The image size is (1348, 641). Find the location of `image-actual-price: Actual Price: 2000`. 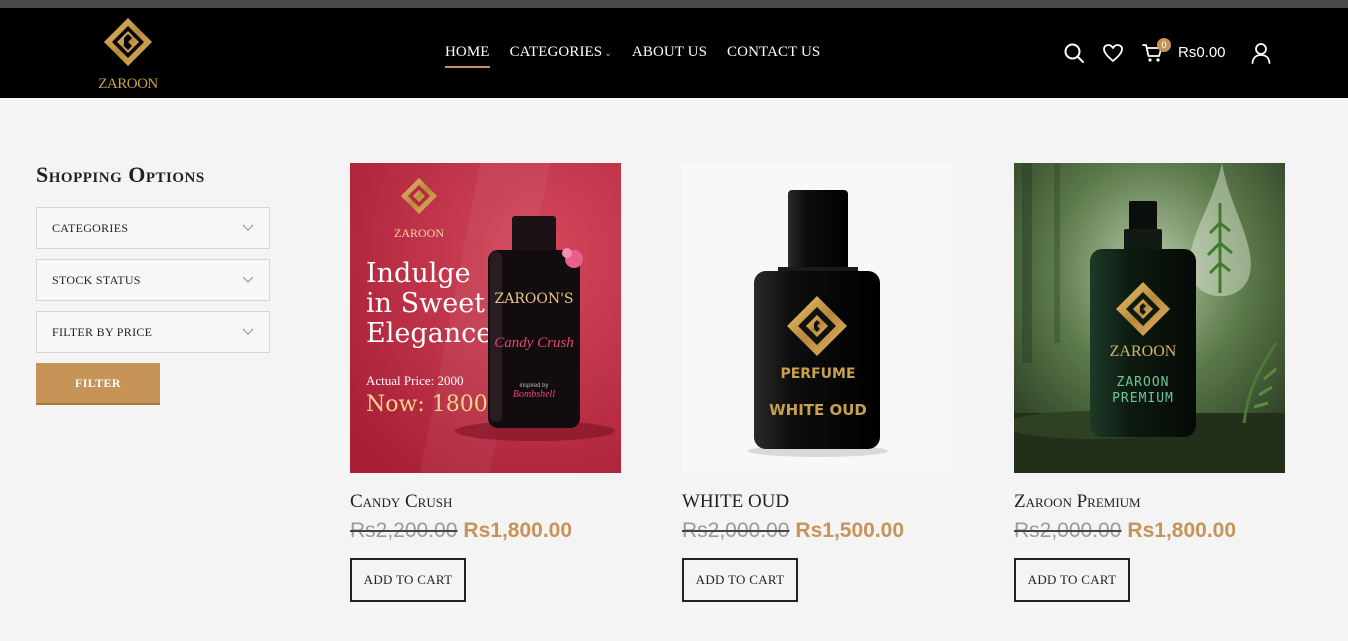

image-actual-price: Actual Price: 2000 is located at coordinates (414, 380).